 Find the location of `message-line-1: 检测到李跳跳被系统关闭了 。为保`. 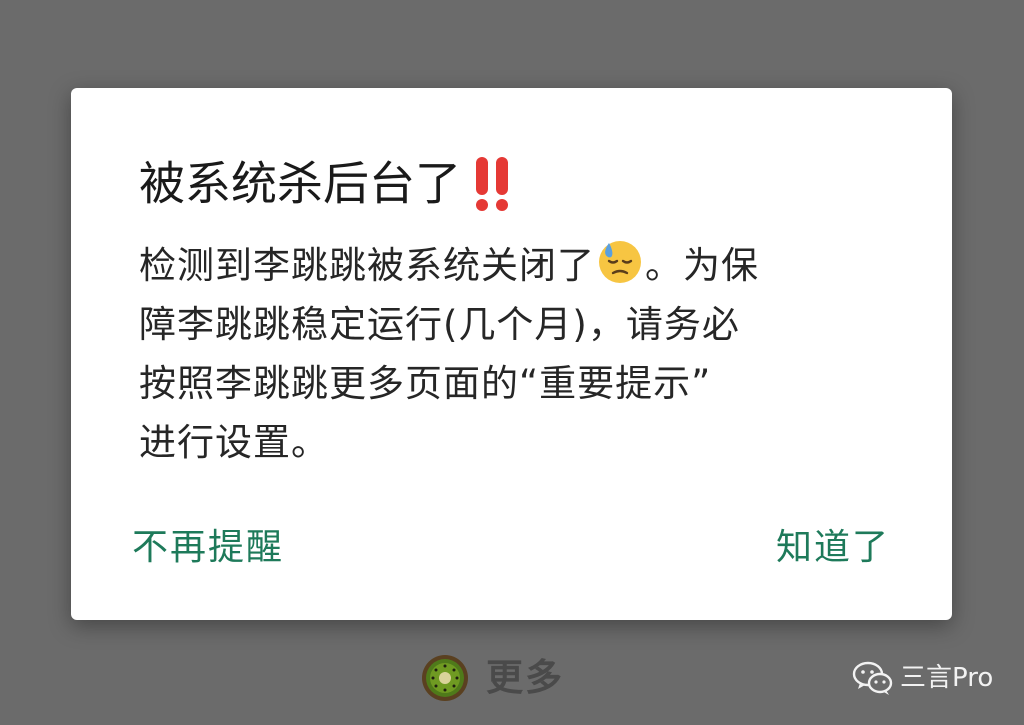

message-line-1: 检测到李跳跳被系统关闭了 。为保 is located at coordinates (519, 265).